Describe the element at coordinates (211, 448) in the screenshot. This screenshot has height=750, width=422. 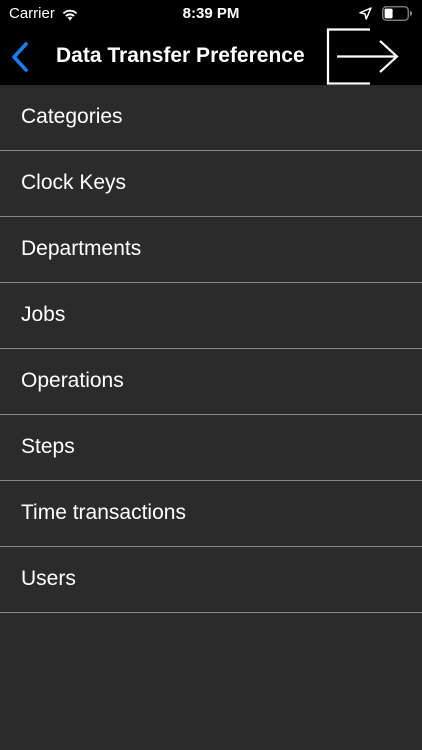
I see `list-item-steps: Steps` at that location.